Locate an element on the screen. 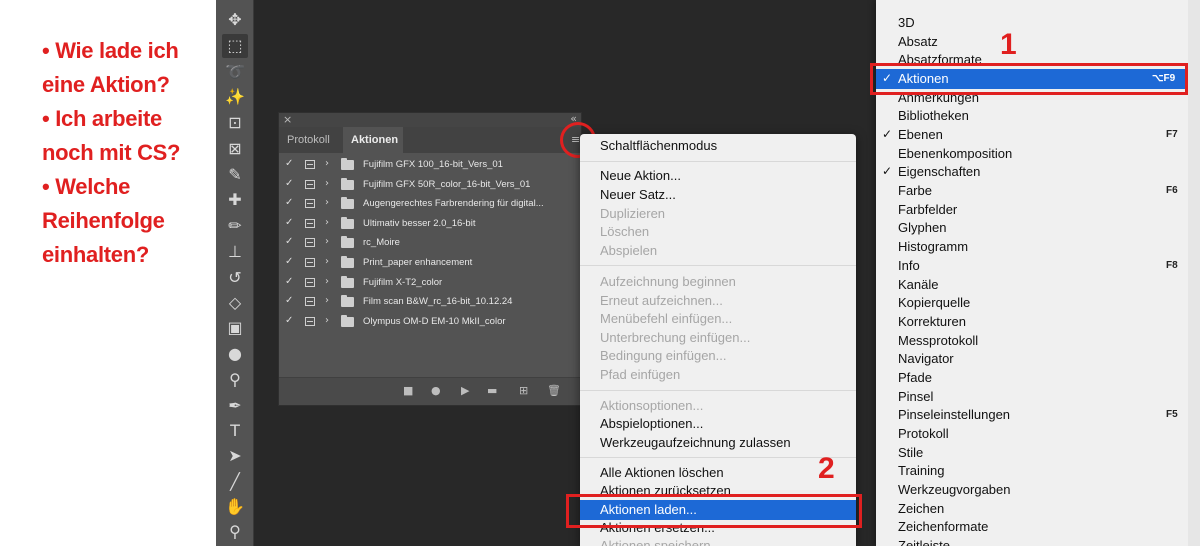  window-menu-item: Stile is located at coordinates (910, 452).